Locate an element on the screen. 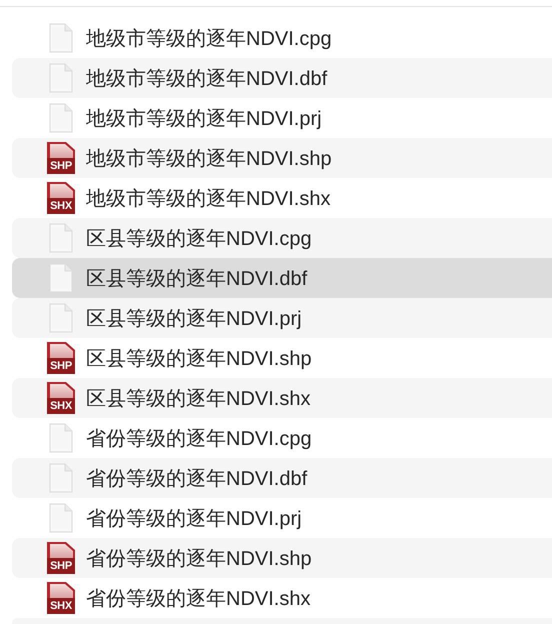 The width and height of the screenshot is (552, 624). file-row: SHX 省份等级的逐年NDVI.shx is located at coordinates (282, 598).